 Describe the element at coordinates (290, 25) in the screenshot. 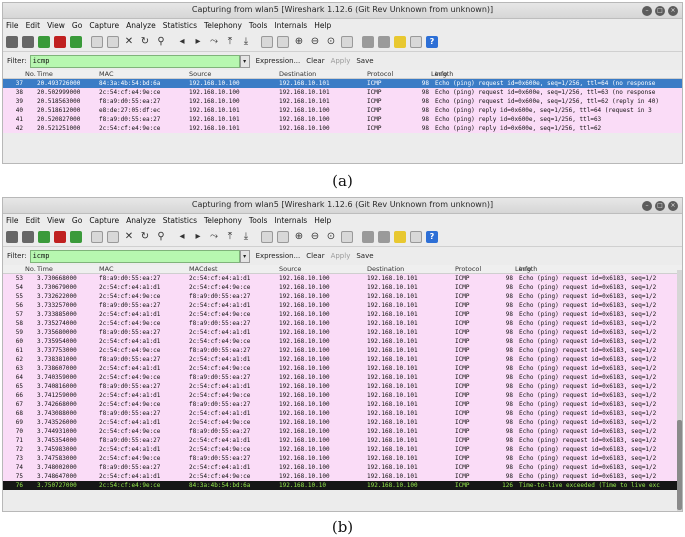

I see `menu-item-internals: Internals` at that location.